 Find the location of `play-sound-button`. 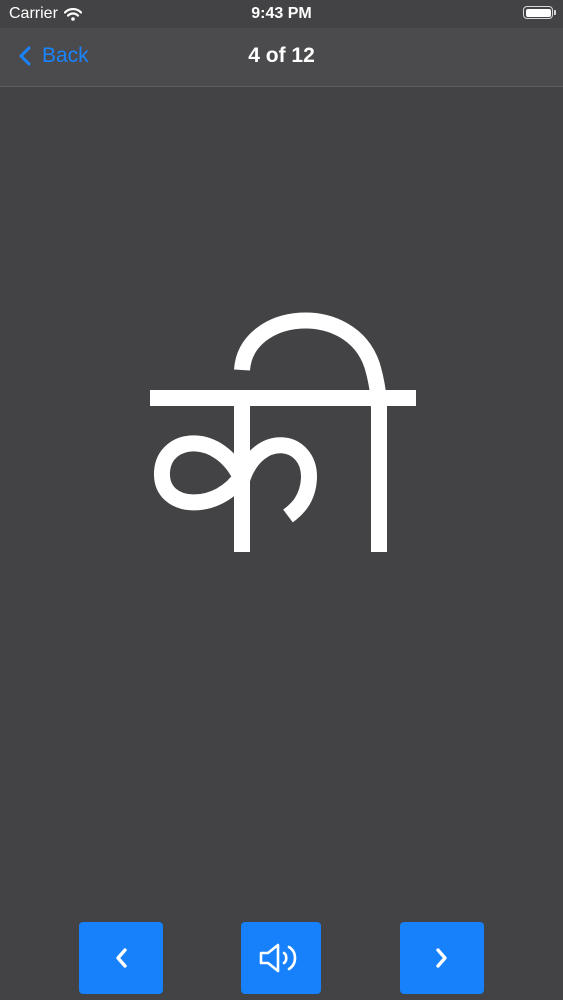

play-sound-button is located at coordinates (281, 958).